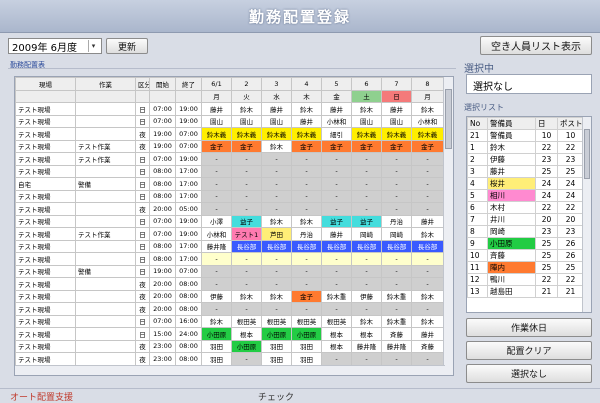  Describe the element at coordinates (229, 334) in the screenshot. I see `table-row: テスト現場日 15:00 24:00 小田原 根本 小田原 小田原 根本 根本 斉藤 藤井` at that location.